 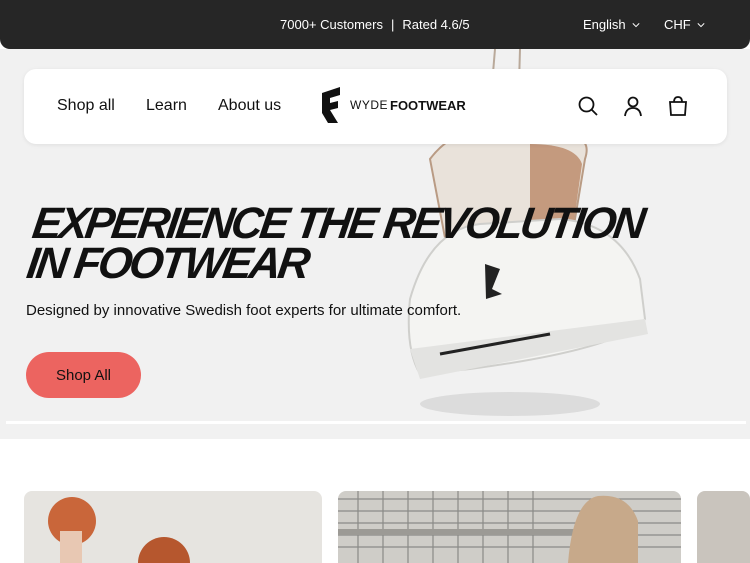 What do you see at coordinates (678, 106) in the screenshot?
I see `cart-icon` at bounding box center [678, 106].